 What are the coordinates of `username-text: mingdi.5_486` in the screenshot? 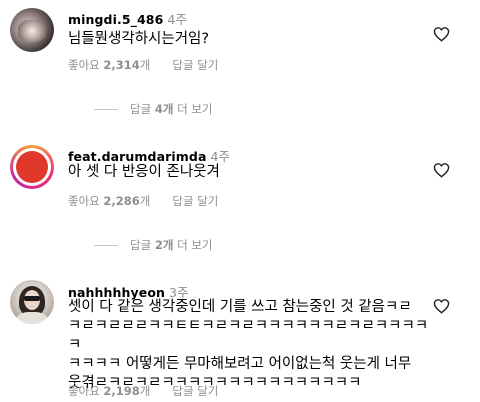 It's located at (115, 19).